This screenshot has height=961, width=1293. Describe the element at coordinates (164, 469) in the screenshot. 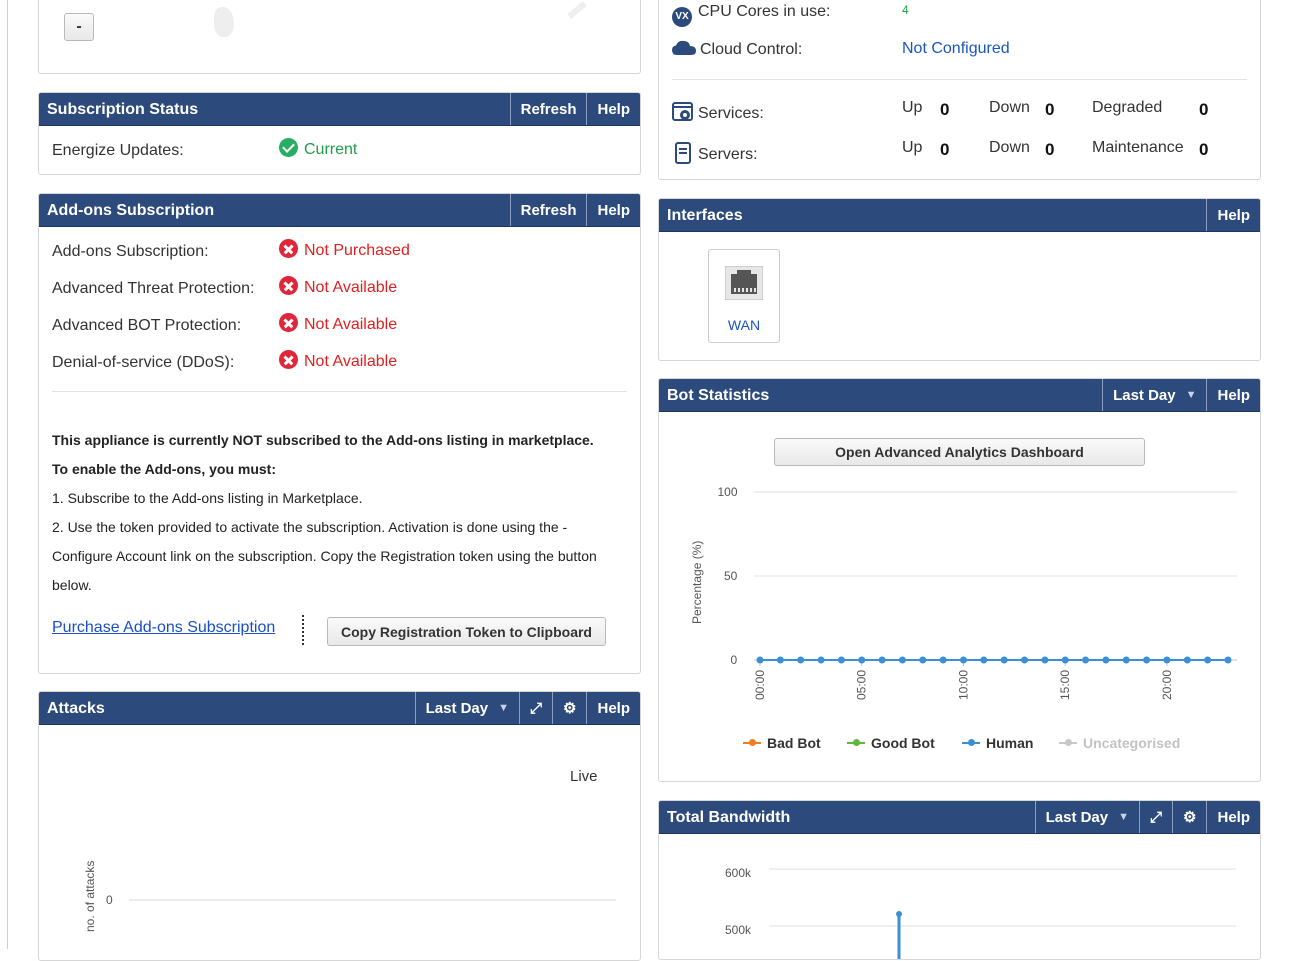

I see `notice-line-2: To enable the Add-ons, you must:` at that location.